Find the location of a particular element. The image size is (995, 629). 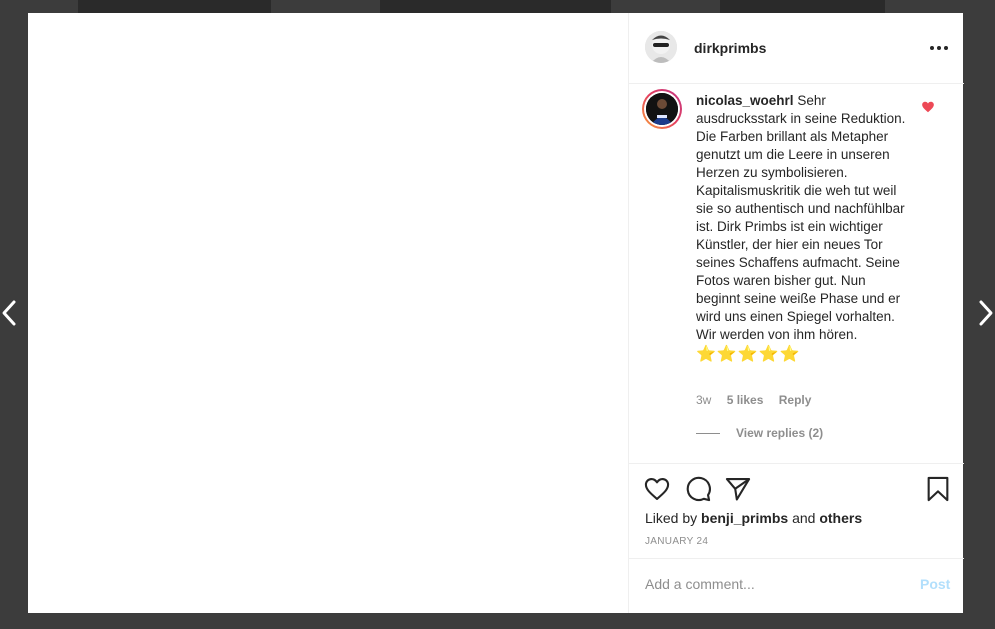

bookmark-icon is located at coordinates (938, 489).